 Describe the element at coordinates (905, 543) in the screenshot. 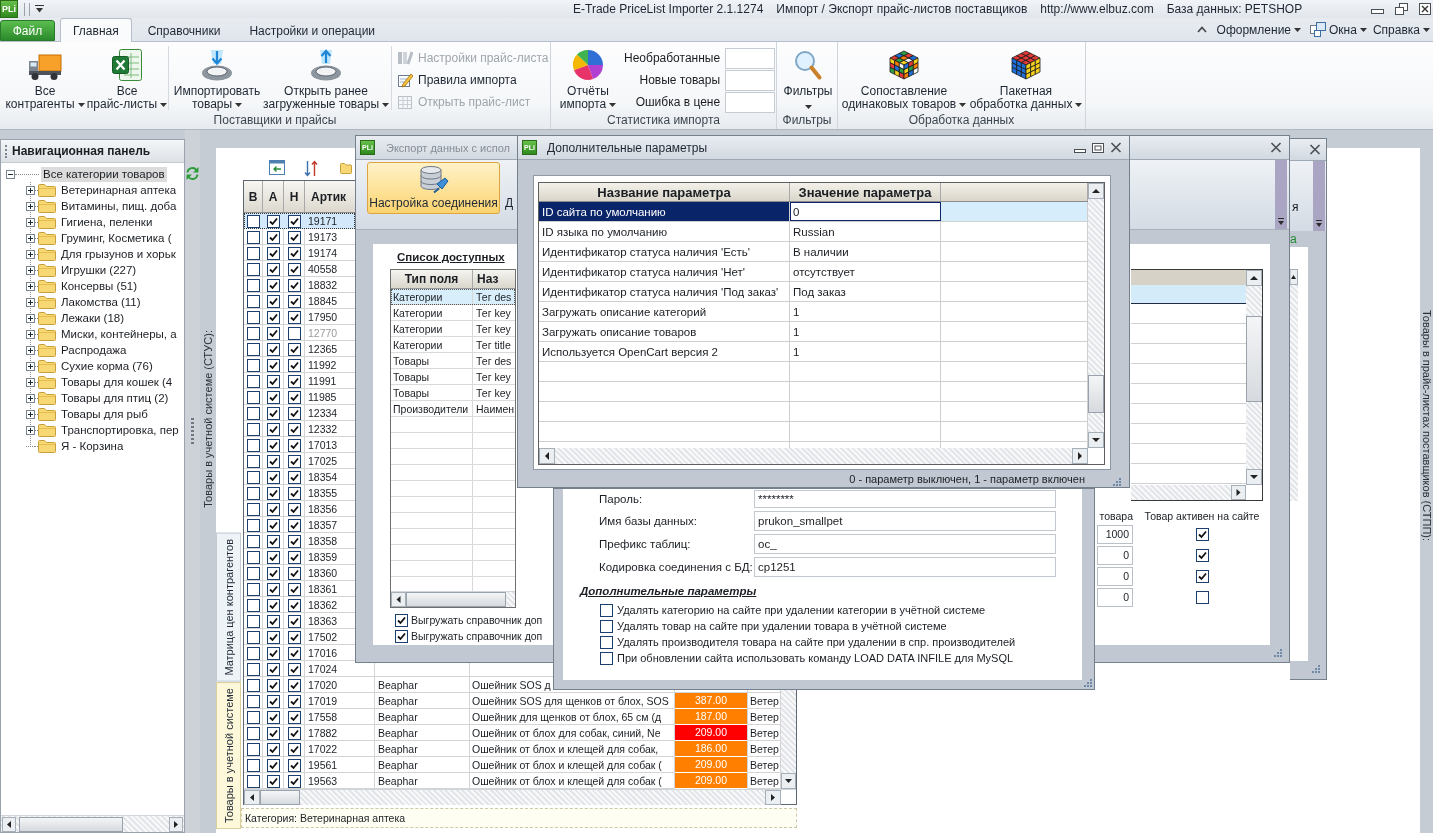

I see `input-field: oc_` at that location.